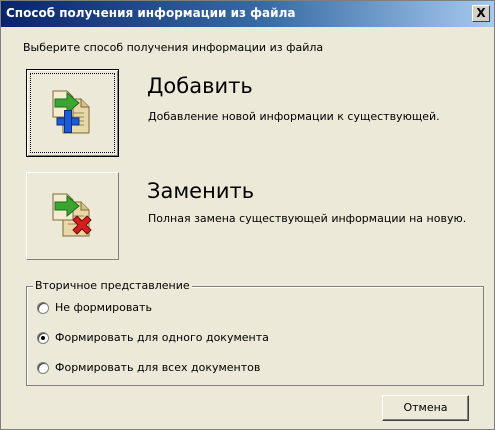  Describe the element at coordinates (425, 408) in the screenshot. I see `cancel-button: Отмена` at that location.